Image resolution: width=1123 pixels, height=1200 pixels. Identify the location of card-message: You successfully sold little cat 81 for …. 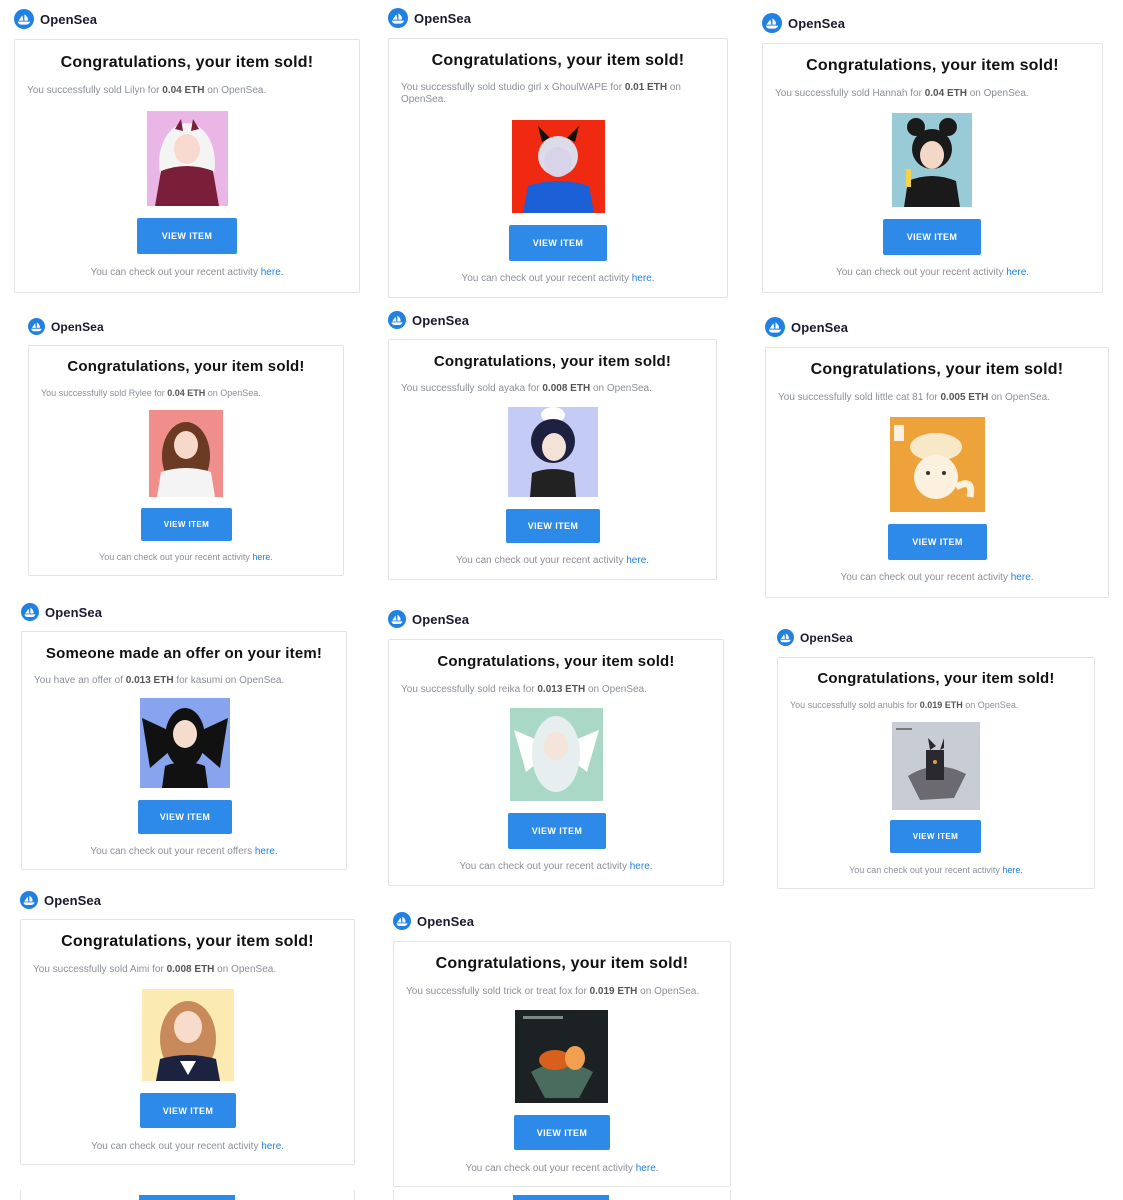
(914, 397).